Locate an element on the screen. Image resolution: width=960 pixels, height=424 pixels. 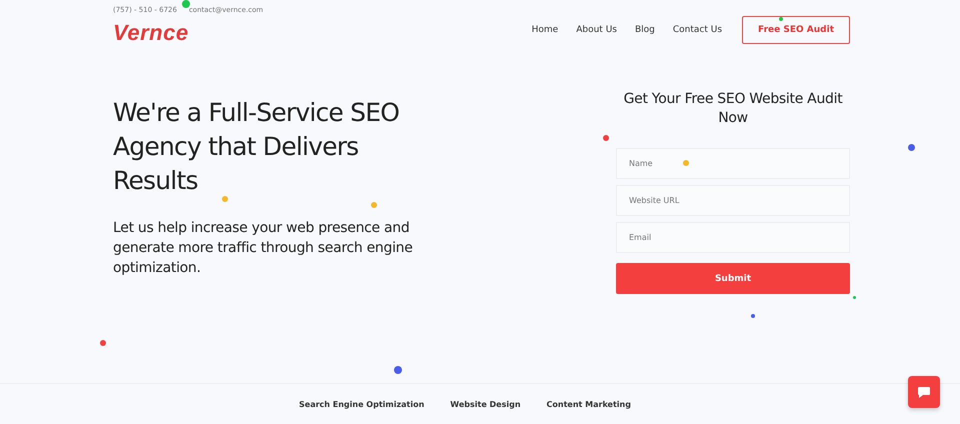
nav-link: Home is located at coordinates (545, 30).